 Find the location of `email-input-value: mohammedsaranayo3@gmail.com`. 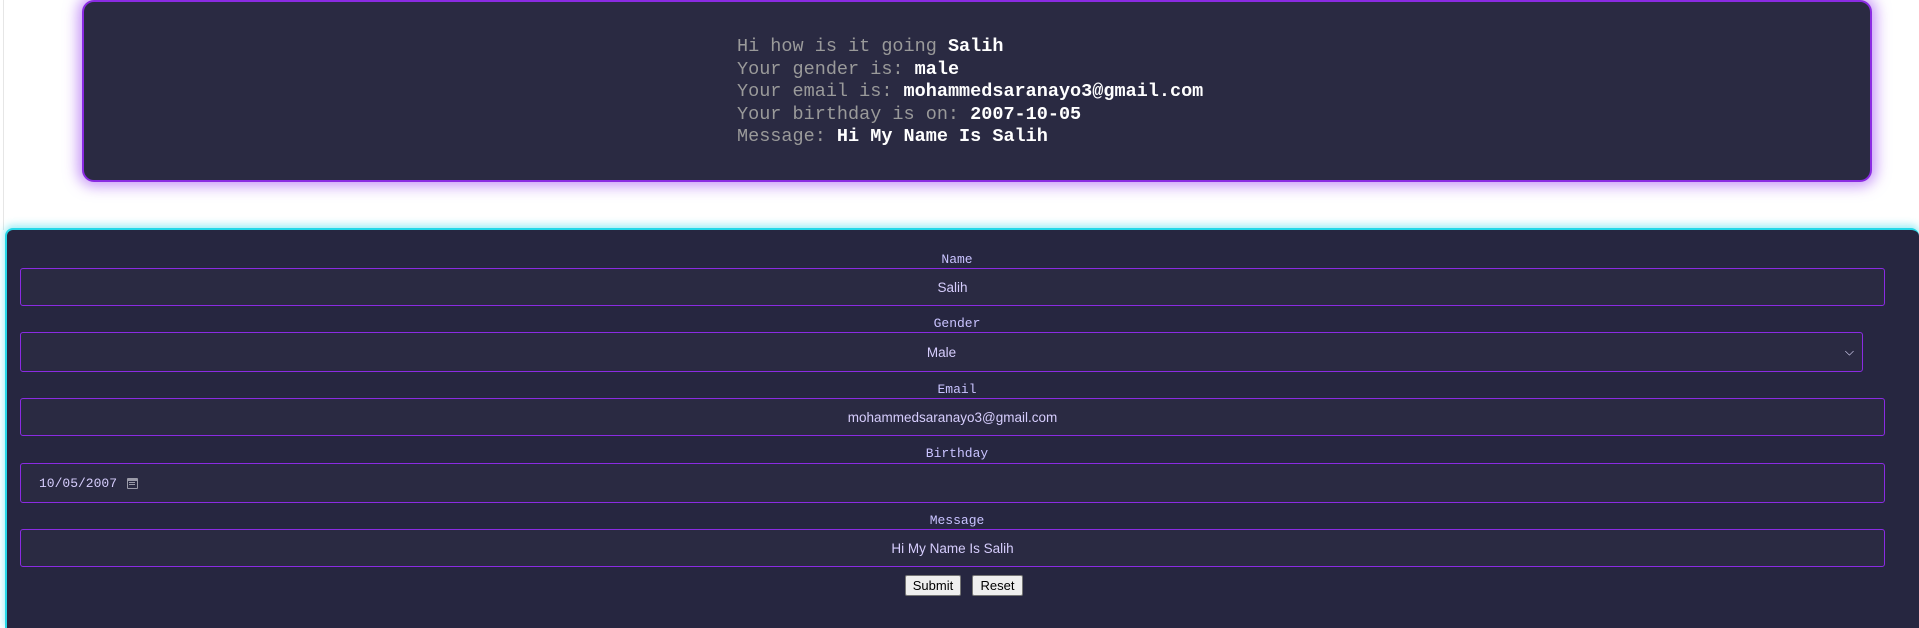

email-input-value: mohammedsaranayo3@gmail.com is located at coordinates (952, 417).